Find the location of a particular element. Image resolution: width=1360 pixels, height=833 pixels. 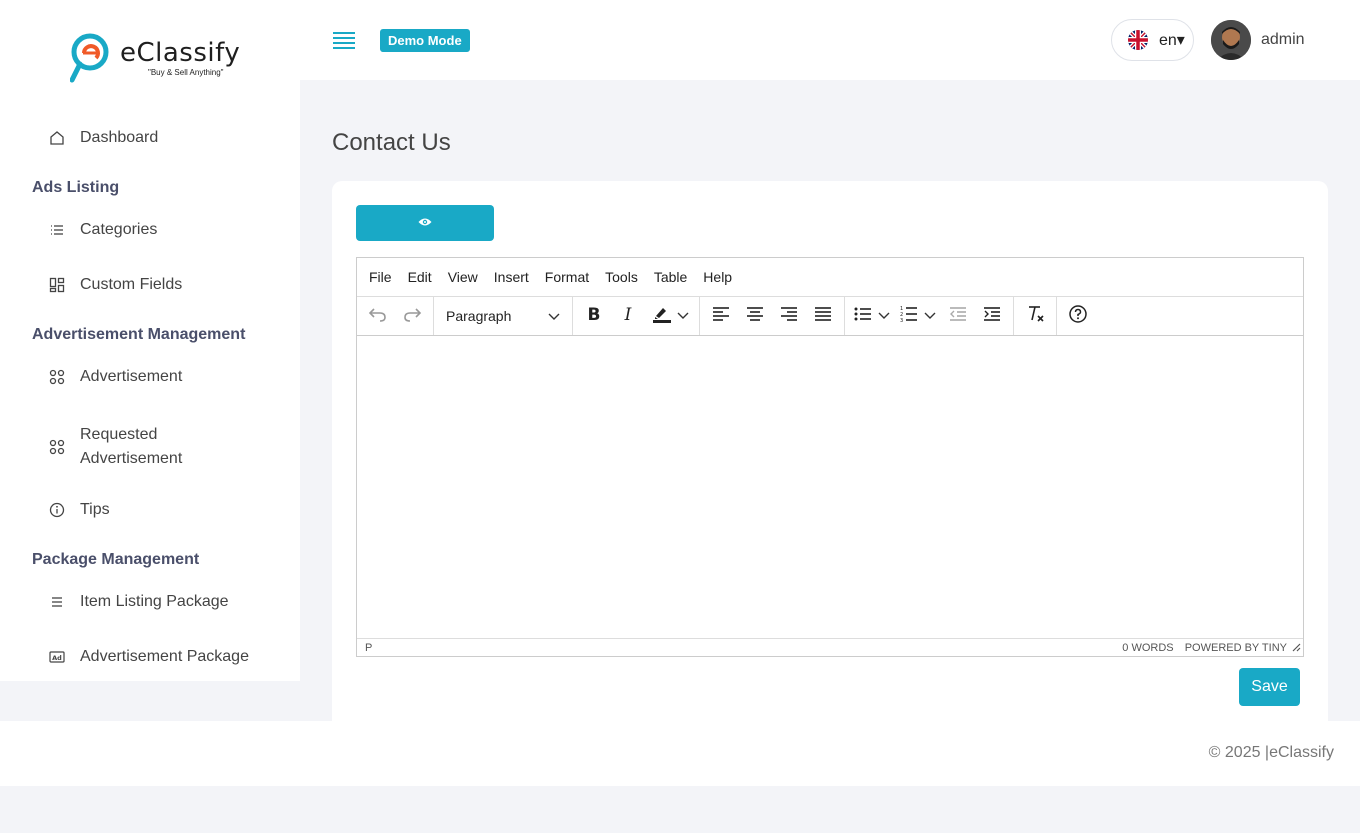

numbered-list-button: 123 is located at coordinates (918, 316).